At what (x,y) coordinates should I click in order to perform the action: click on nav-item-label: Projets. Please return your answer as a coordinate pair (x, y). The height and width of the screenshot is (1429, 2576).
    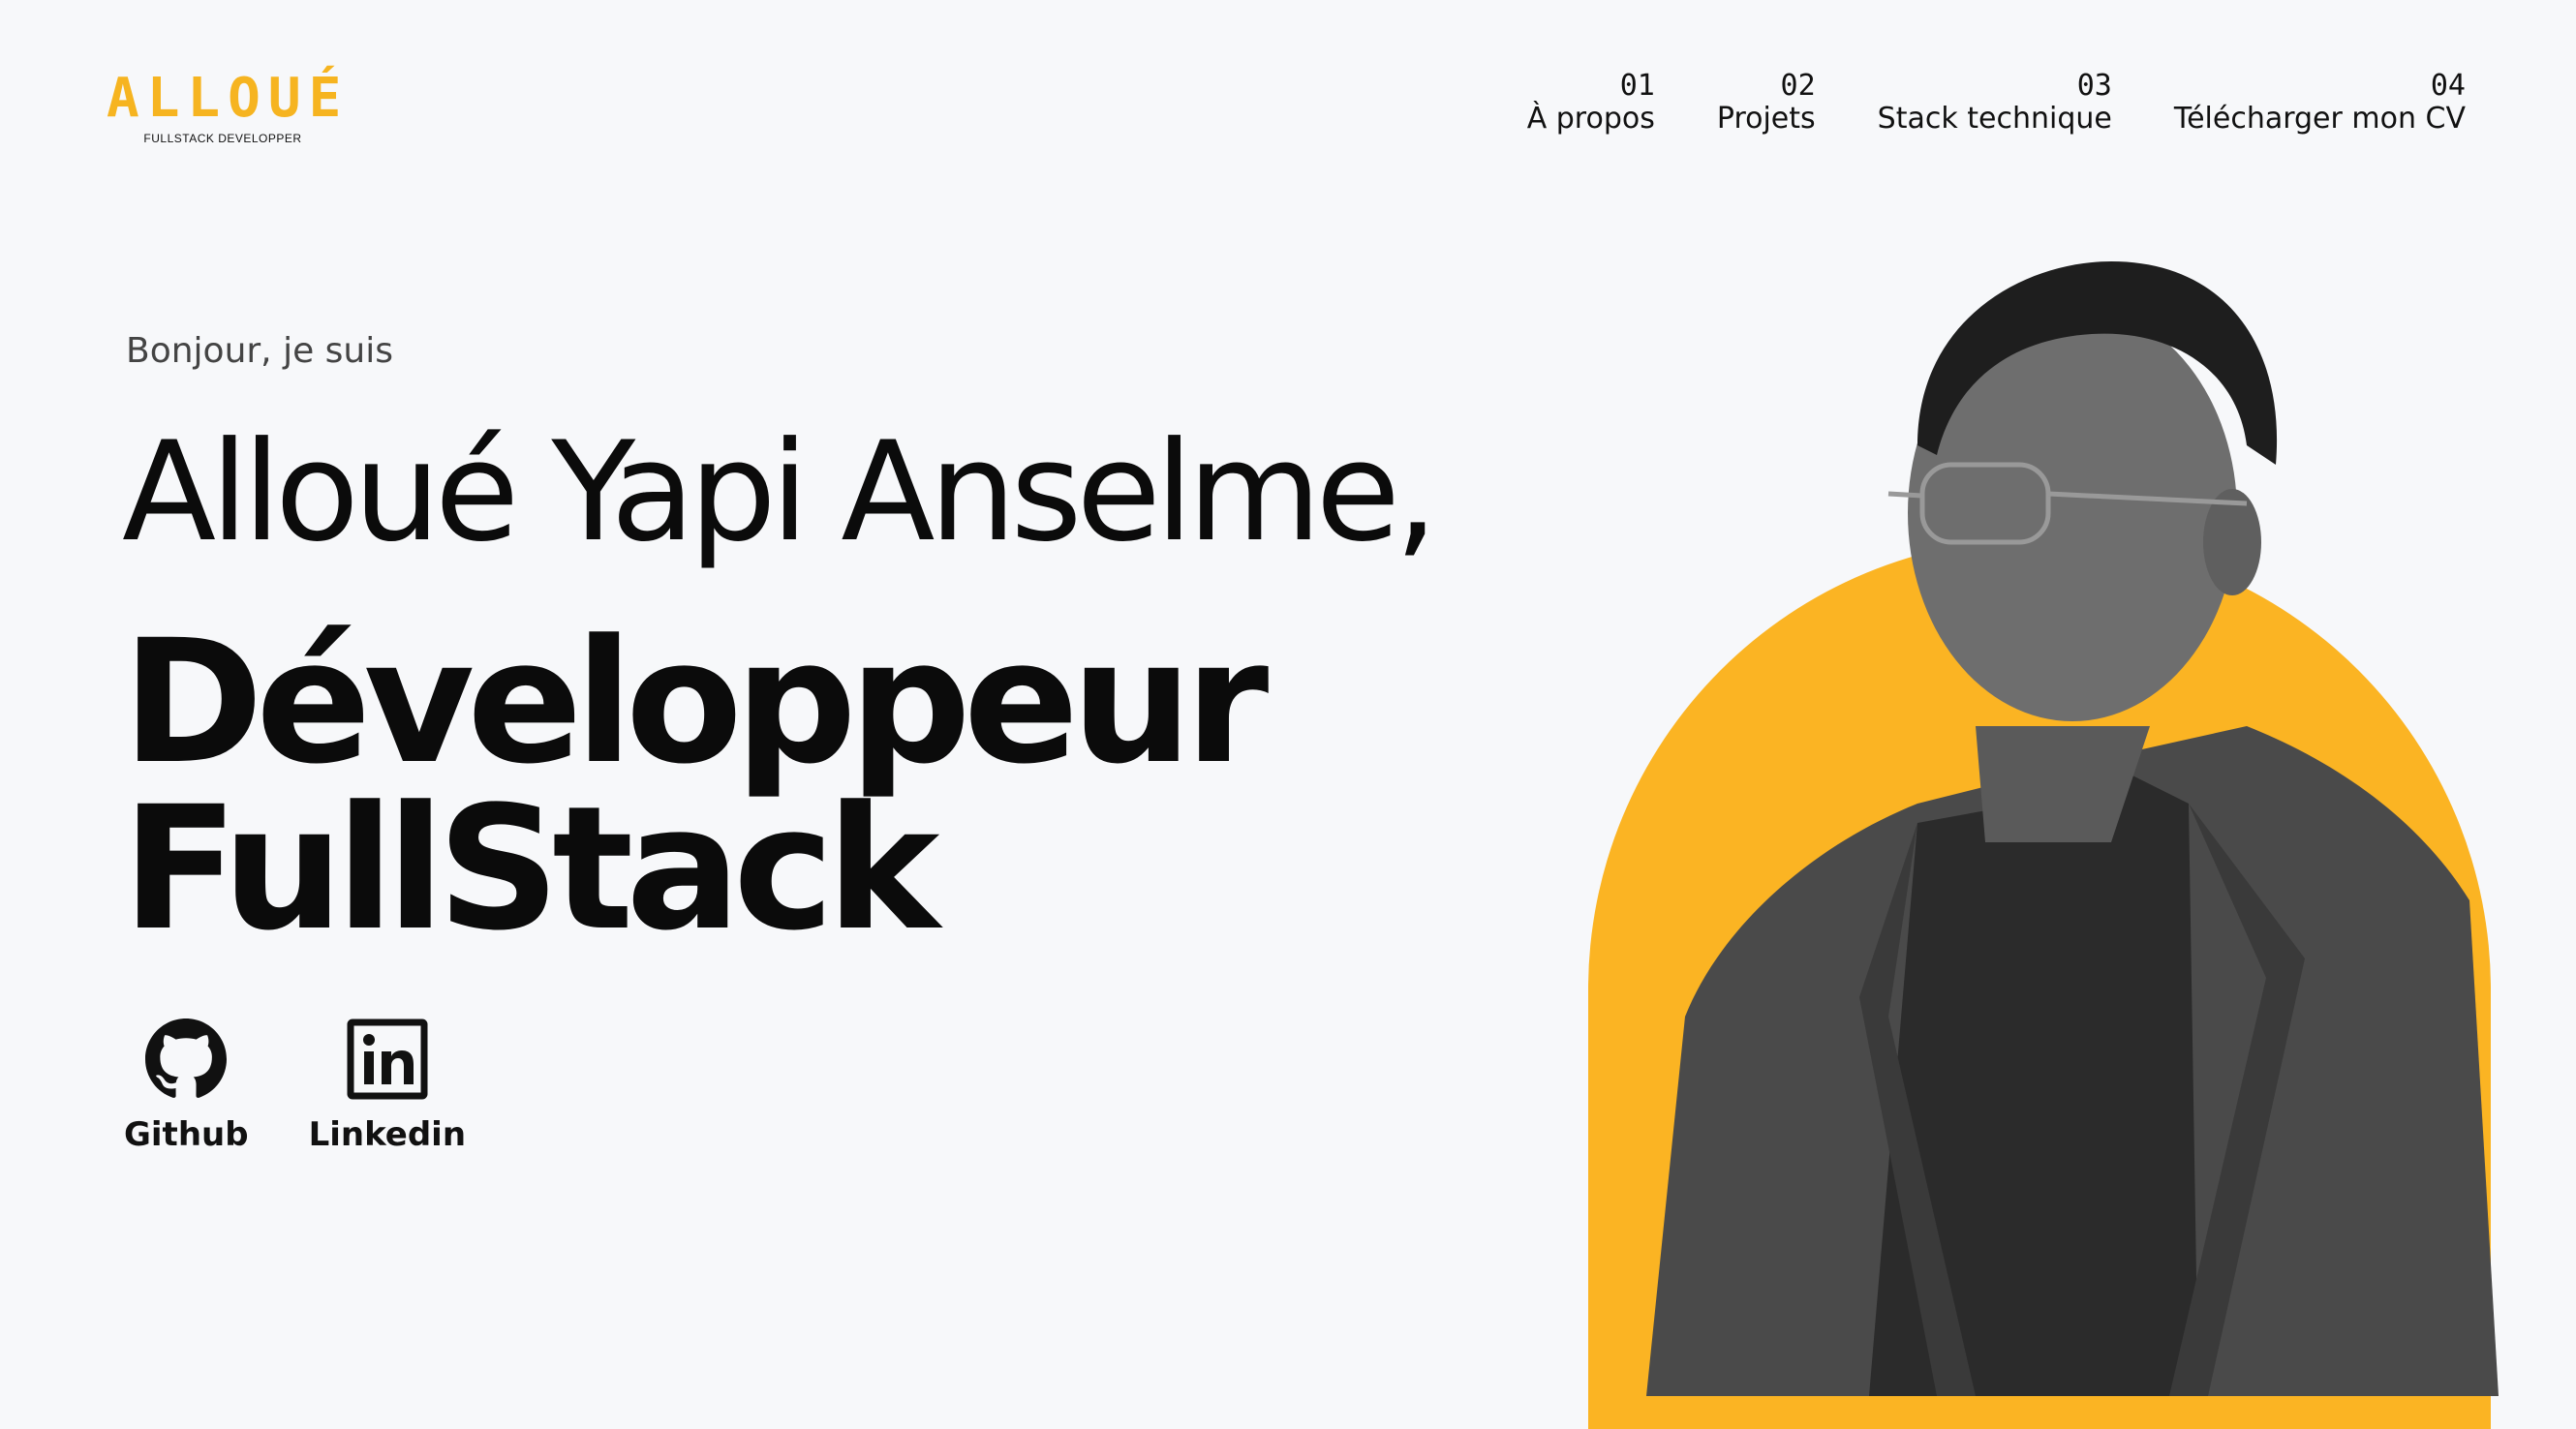
    Looking at the image, I should click on (1766, 119).